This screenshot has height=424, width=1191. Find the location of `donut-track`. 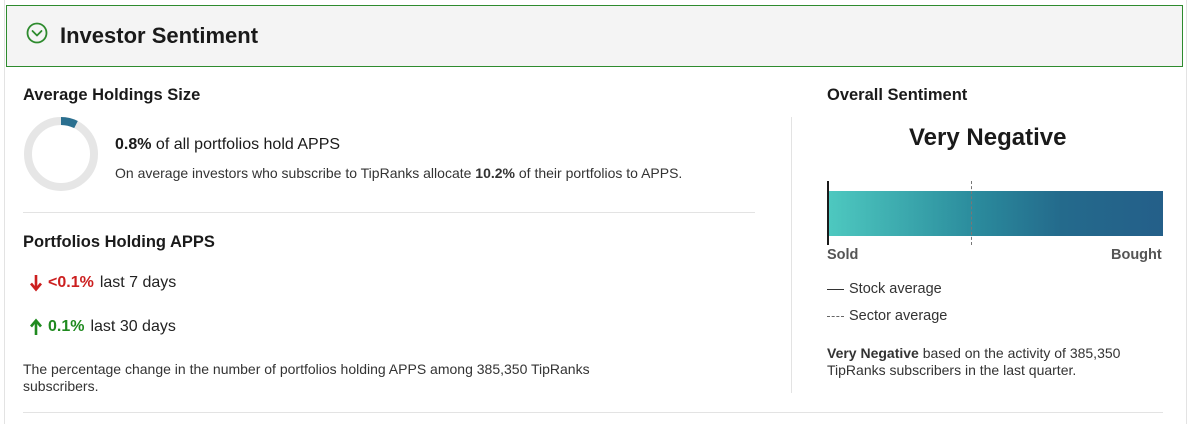

donut-track is located at coordinates (61, 154).